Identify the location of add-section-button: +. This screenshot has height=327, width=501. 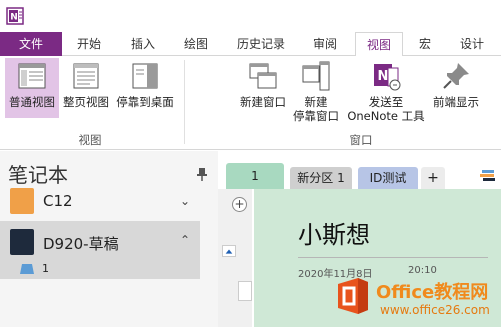
(433, 178).